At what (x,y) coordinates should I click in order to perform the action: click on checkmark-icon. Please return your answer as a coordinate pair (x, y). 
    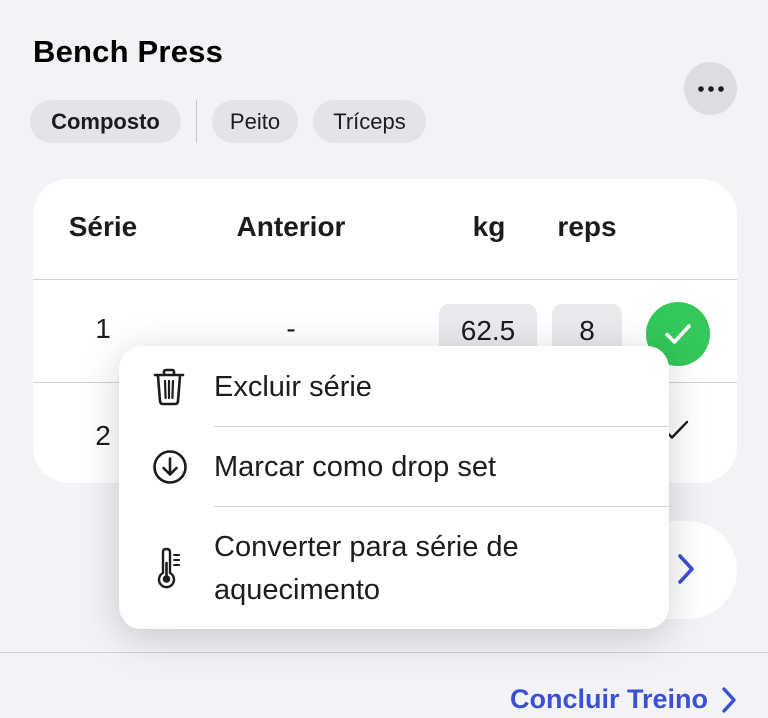
    Looking at the image, I should click on (678, 334).